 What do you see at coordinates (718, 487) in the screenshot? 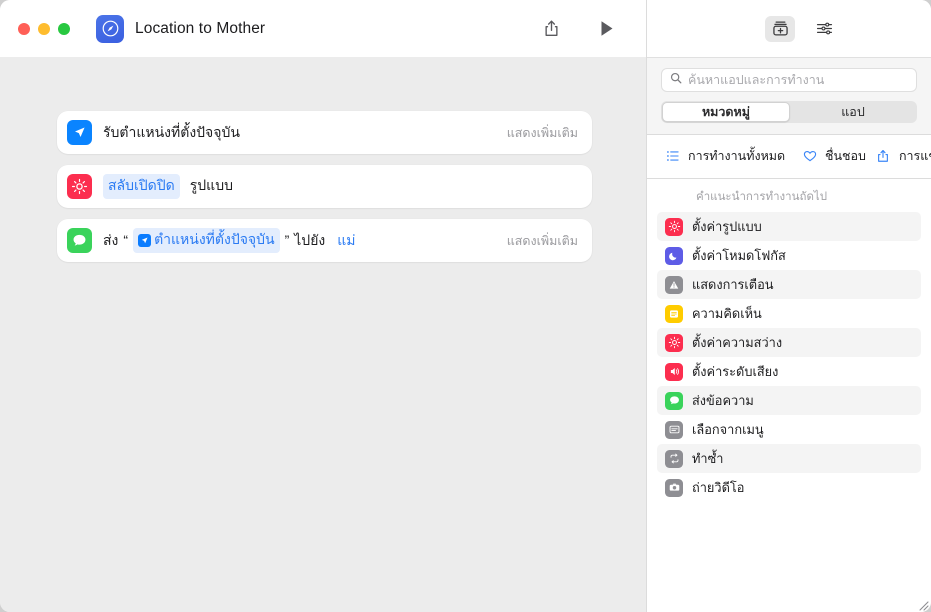
I see `list-item-label: ถ่ายวิดีโอ` at bounding box center [718, 487].